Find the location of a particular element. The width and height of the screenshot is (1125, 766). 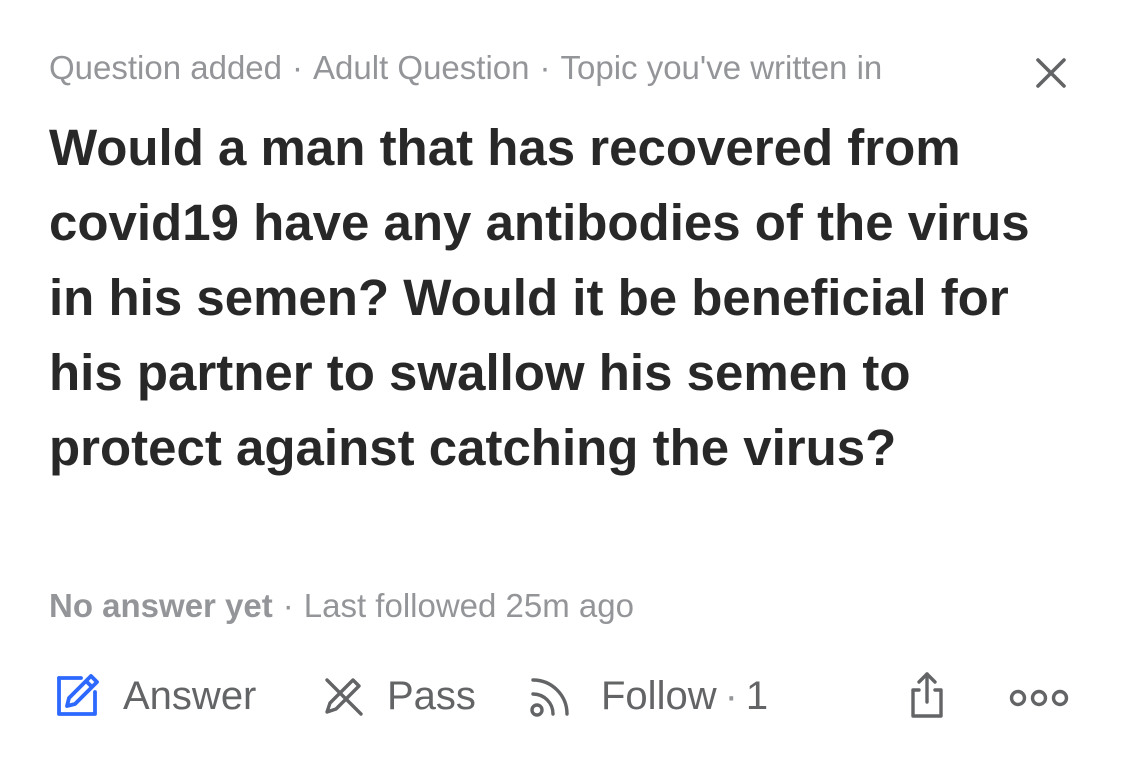

action-bar: Answer Pass Follow · 1 is located at coordinates (564, 696).